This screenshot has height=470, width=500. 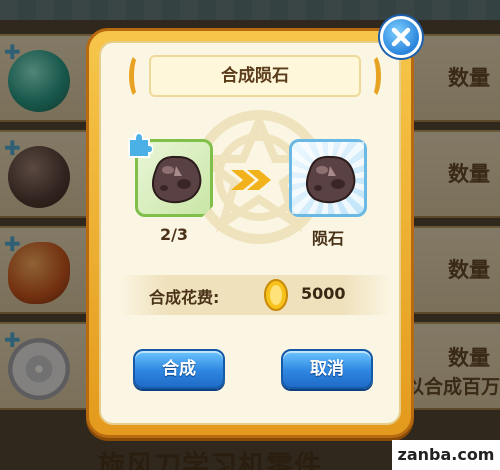 I want to click on title-ornament-left, so click(x=138, y=76).